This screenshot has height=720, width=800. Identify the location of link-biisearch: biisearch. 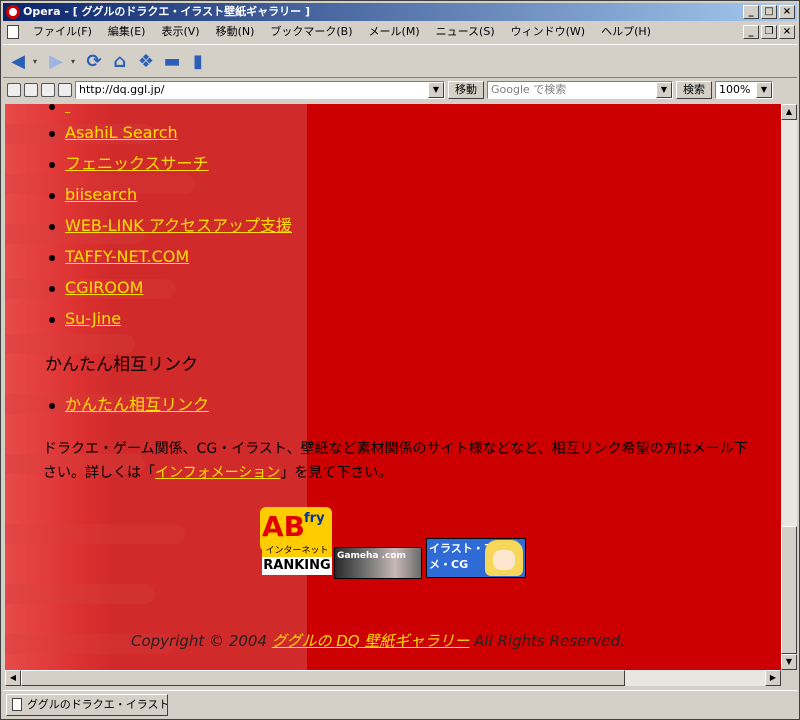
(101, 194).